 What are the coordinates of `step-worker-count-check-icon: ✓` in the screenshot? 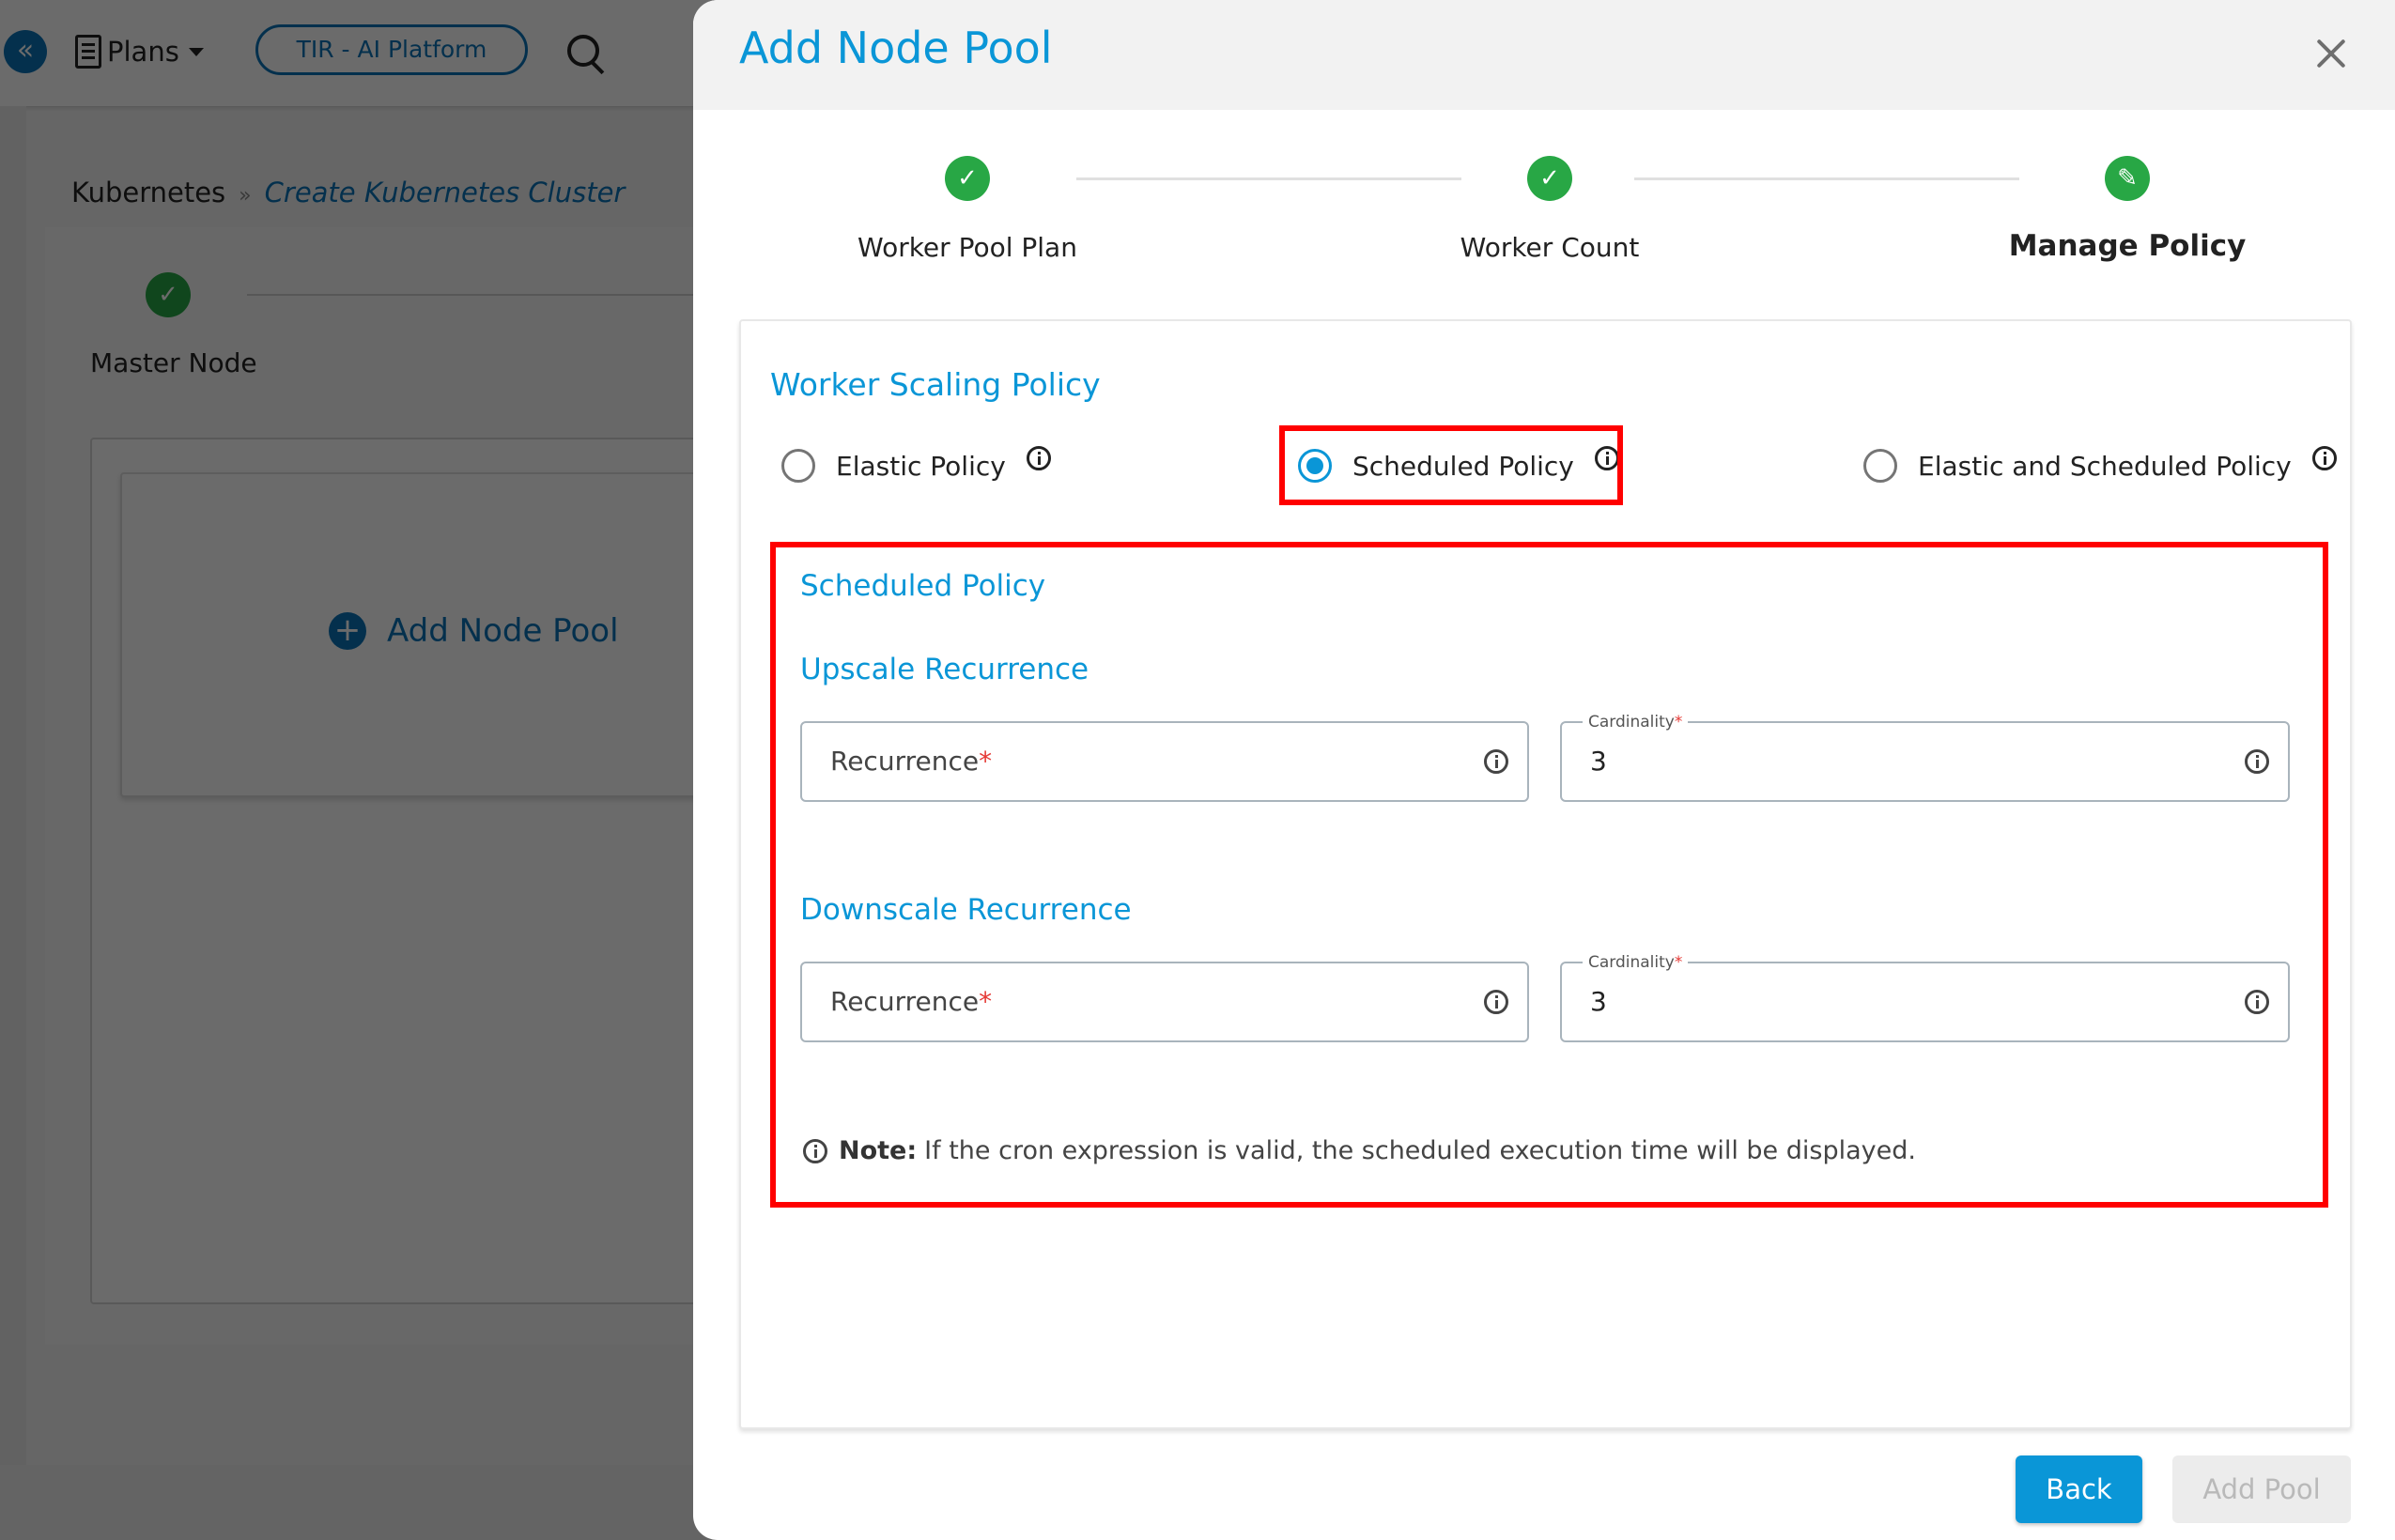 It's located at (1549, 178).